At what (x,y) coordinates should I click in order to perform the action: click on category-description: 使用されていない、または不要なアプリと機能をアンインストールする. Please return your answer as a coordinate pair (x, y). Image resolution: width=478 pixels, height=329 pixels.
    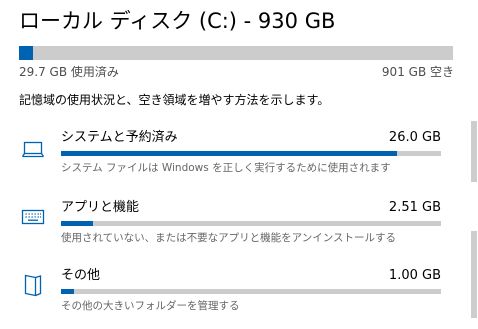
    Looking at the image, I should click on (229, 238).